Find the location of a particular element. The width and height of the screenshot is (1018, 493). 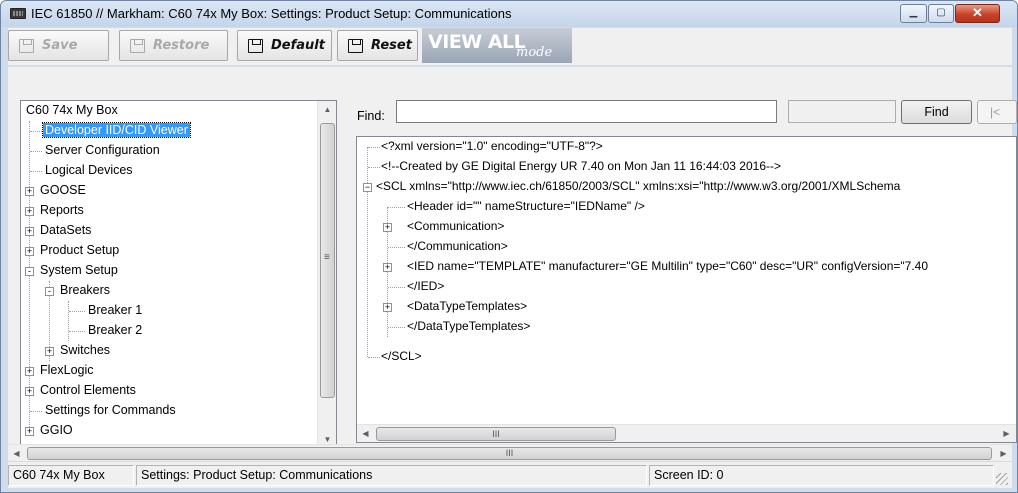

grip-icon: ≡ is located at coordinates (327, 257).